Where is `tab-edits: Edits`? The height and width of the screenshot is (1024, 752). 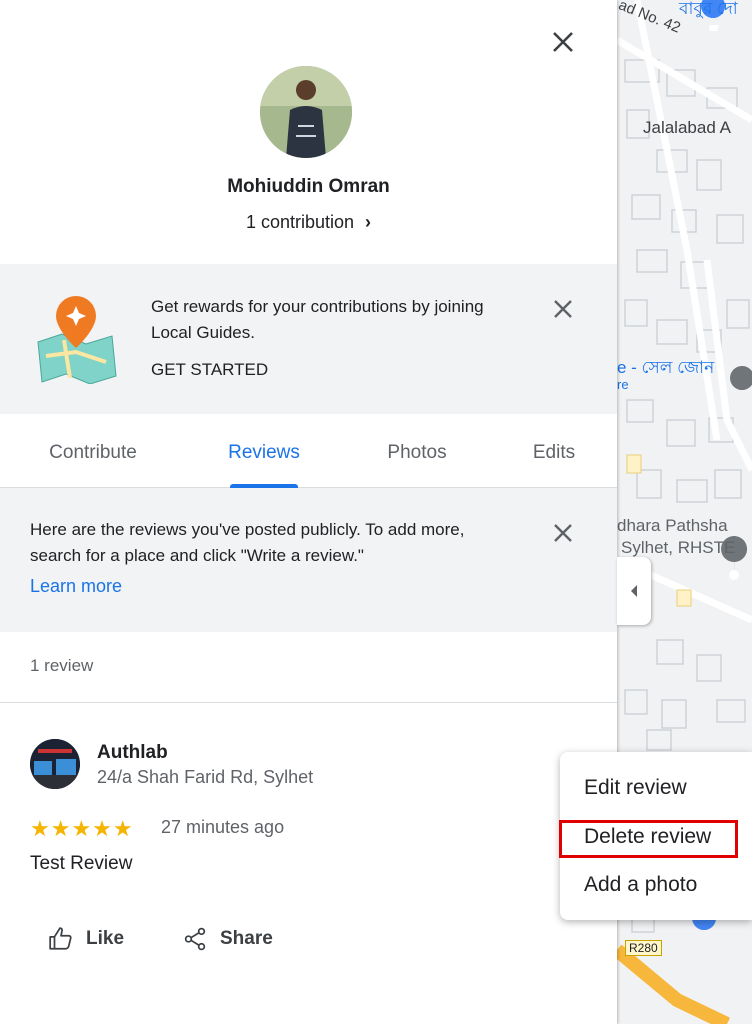
tab-edits: Edits is located at coordinates (554, 451).